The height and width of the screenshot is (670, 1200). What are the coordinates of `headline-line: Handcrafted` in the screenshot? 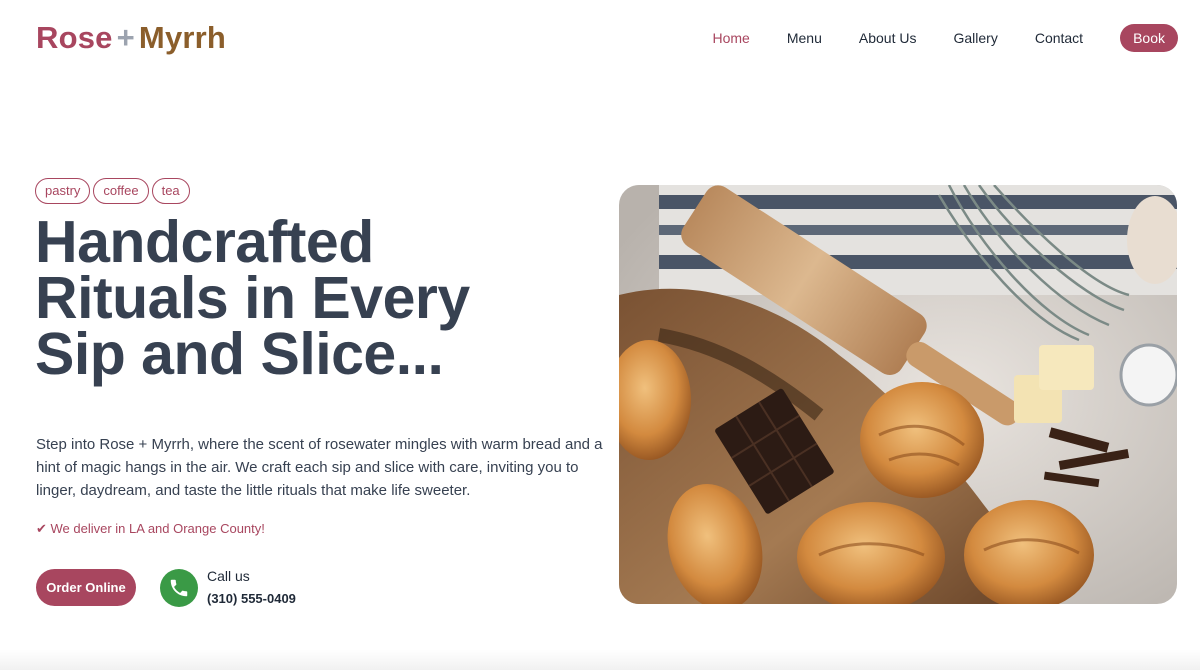 It's located at (204, 242).